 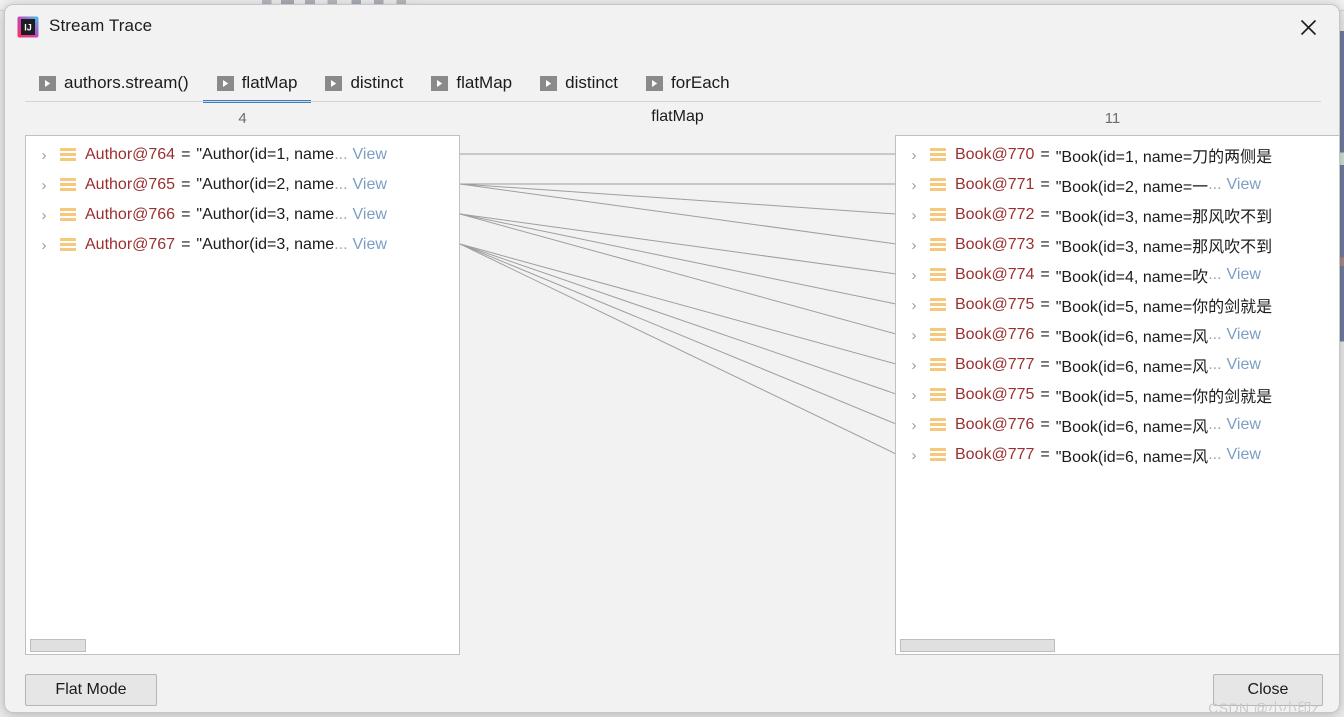 I want to click on table-row: › Author@765 = "Author(id=2, name... View, so click(x=242, y=185).